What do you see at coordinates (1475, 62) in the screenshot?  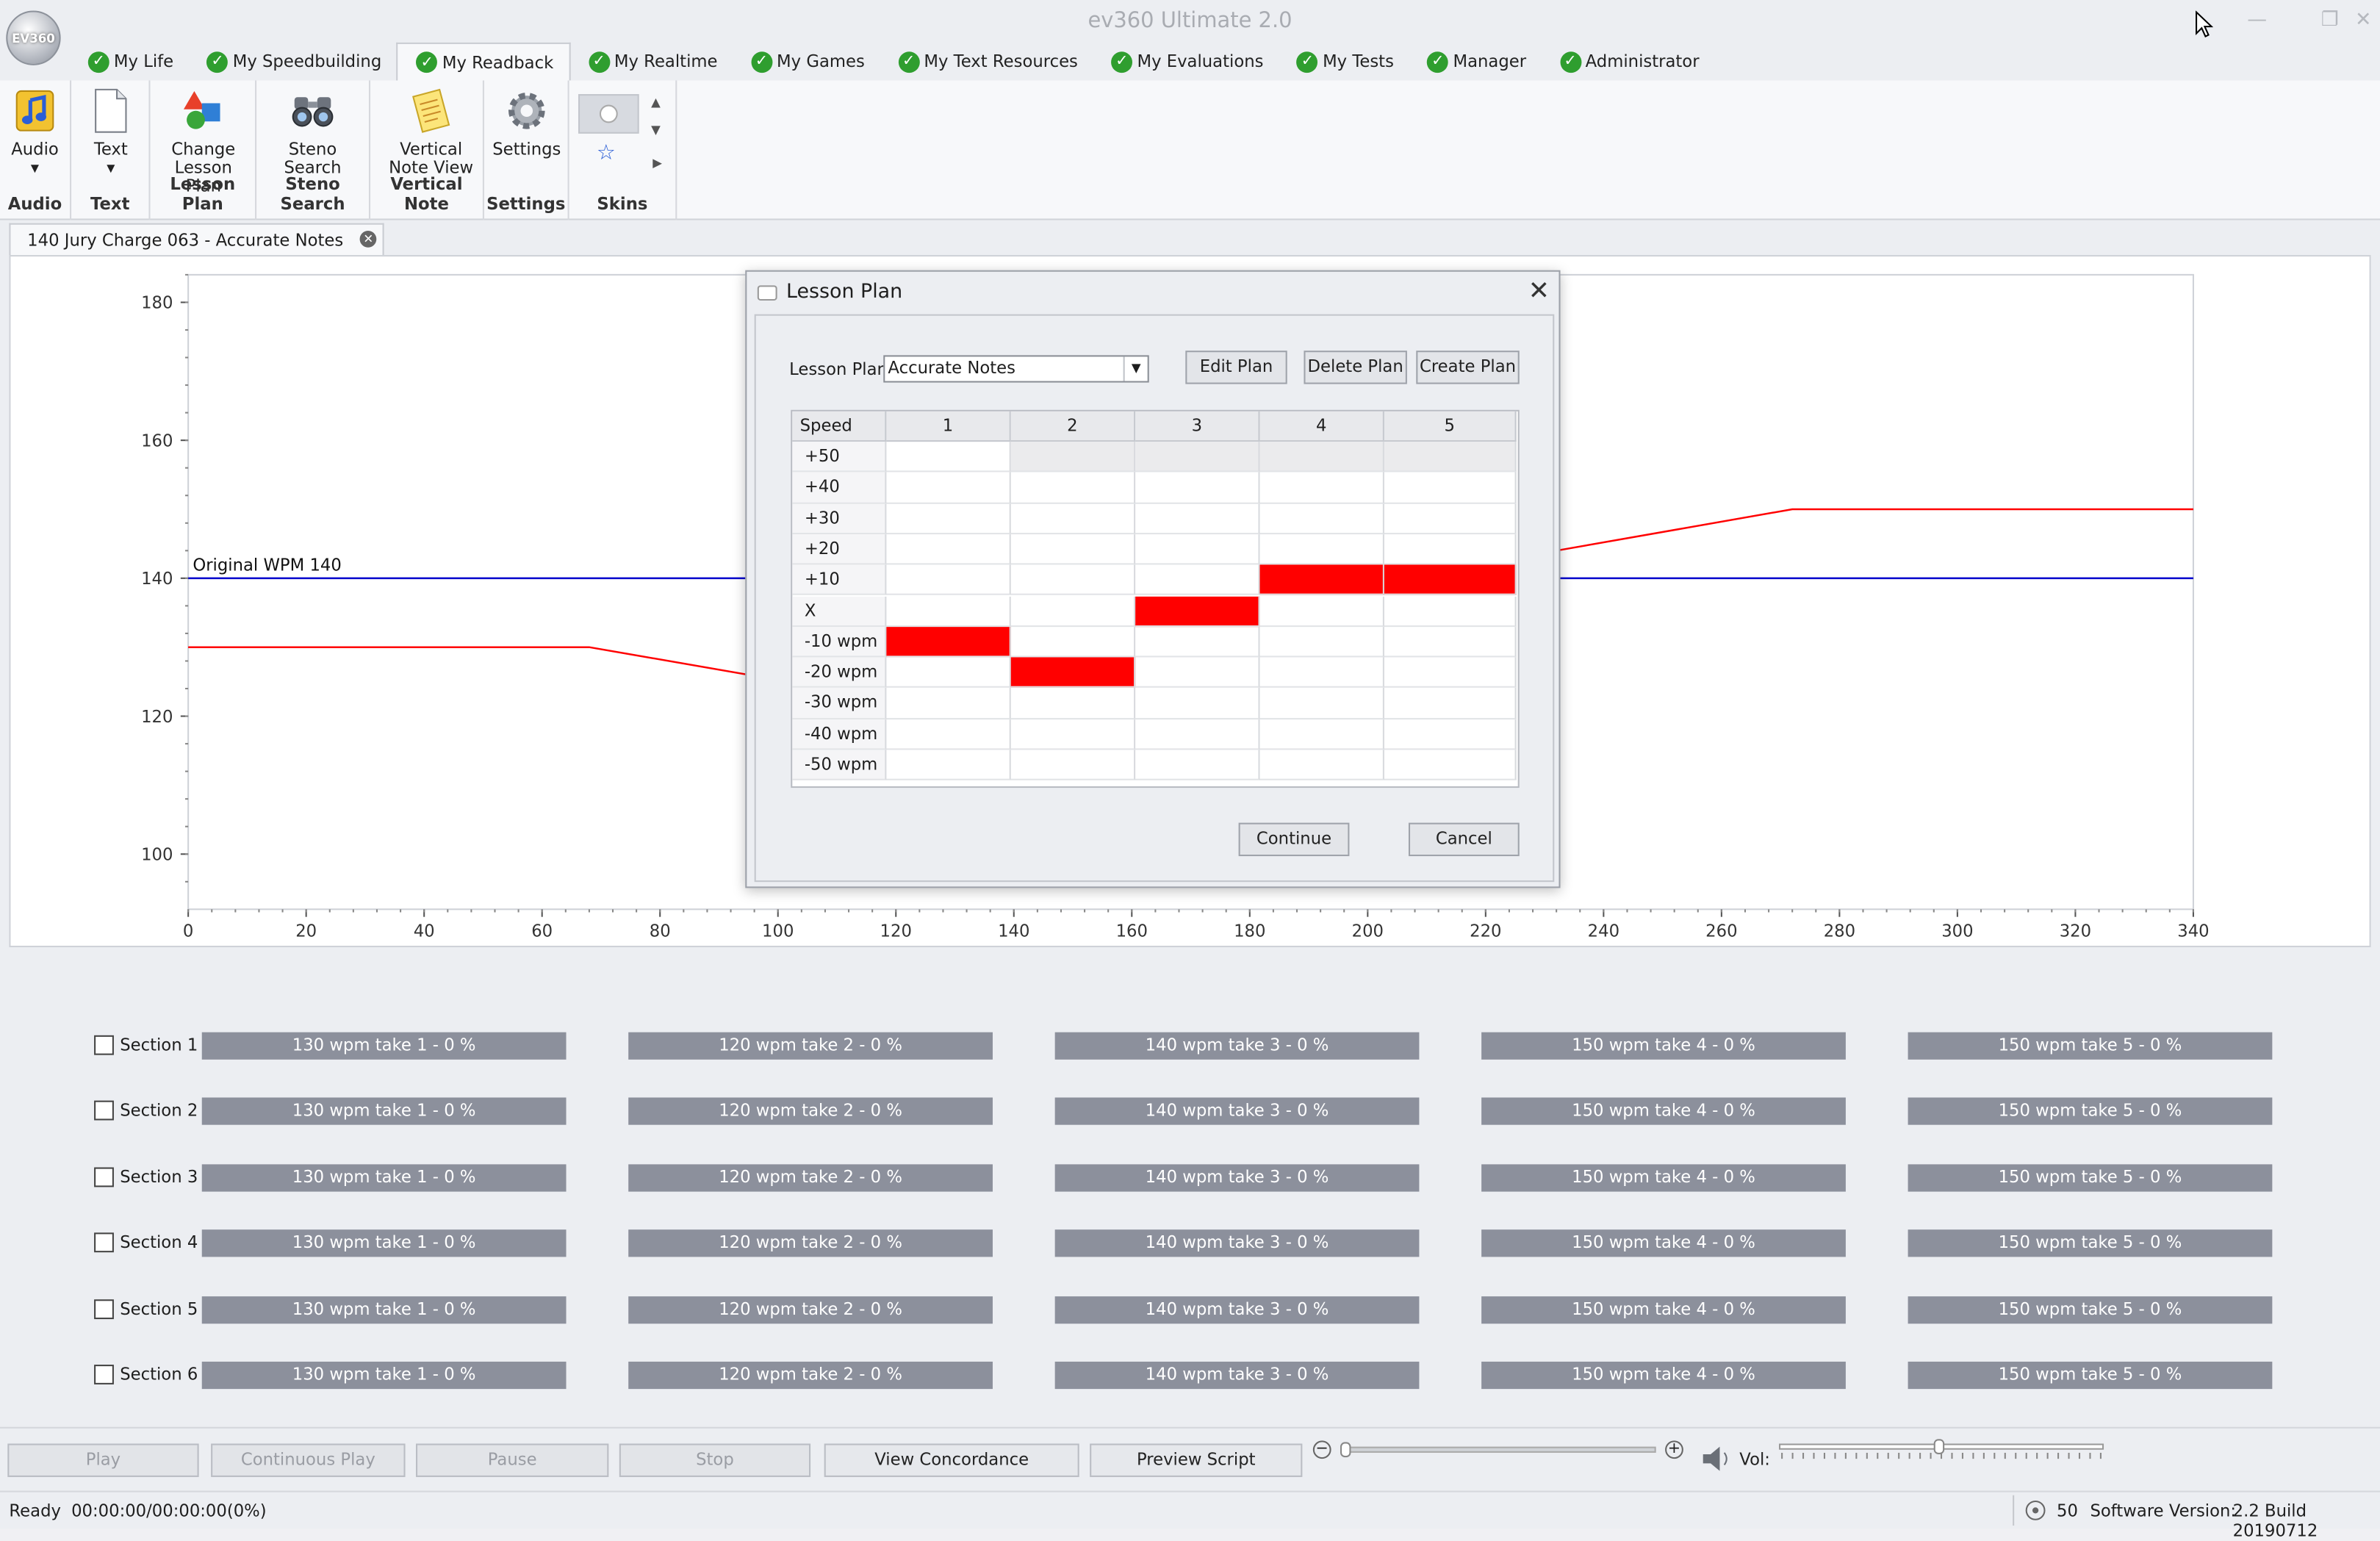 I see `tab-manager: ✓ Manager` at bounding box center [1475, 62].